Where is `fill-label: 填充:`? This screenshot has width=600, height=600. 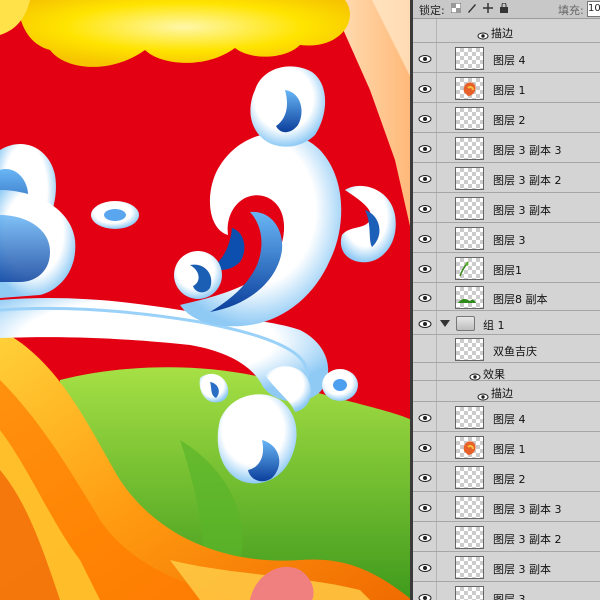
fill-label: 填充: is located at coordinates (571, 10).